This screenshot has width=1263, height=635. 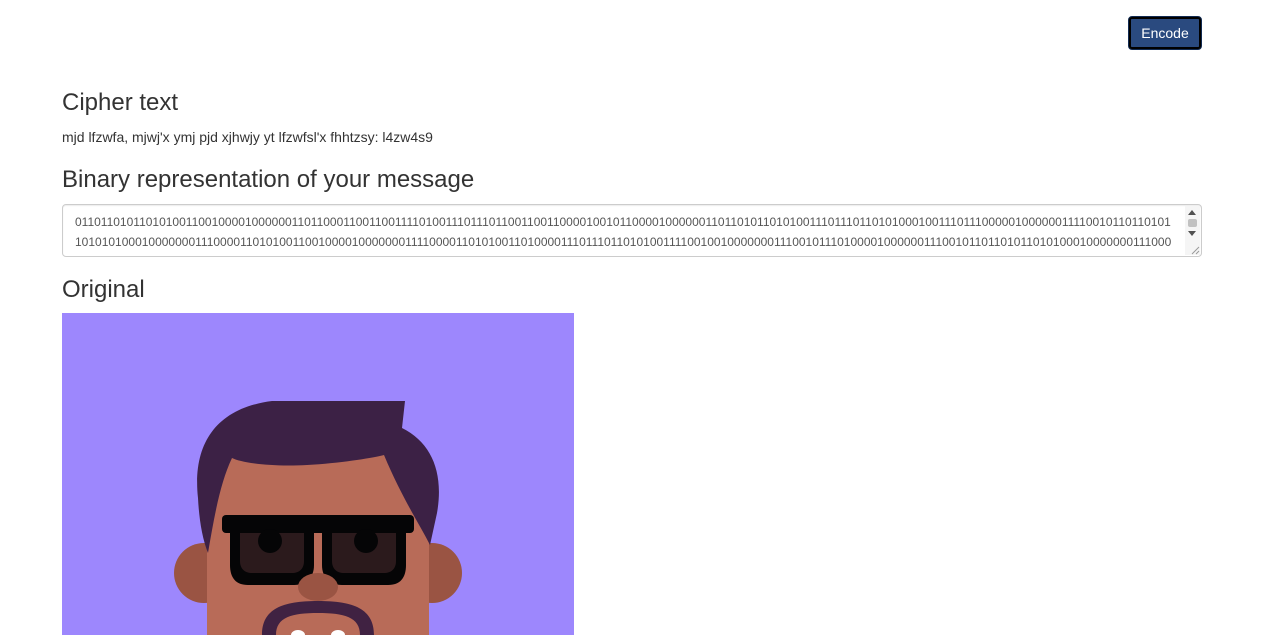 What do you see at coordinates (1192, 233) in the screenshot?
I see `scroll-down-arrow-icon` at bounding box center [1192, 233].